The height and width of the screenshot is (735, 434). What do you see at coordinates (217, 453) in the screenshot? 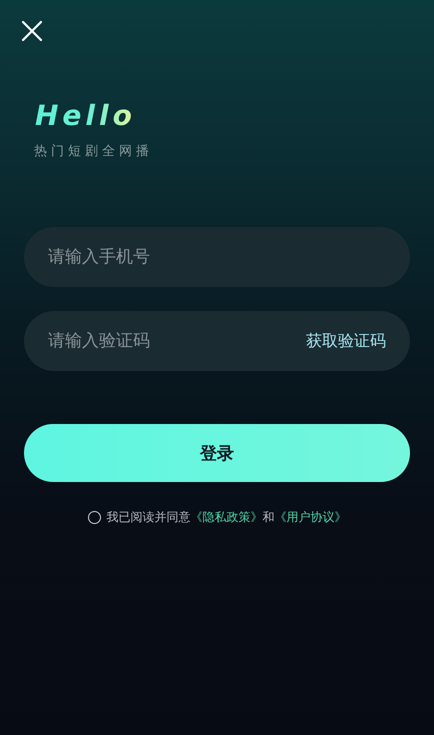
I see `login-button: 登录` at bounding box center [217, 453].